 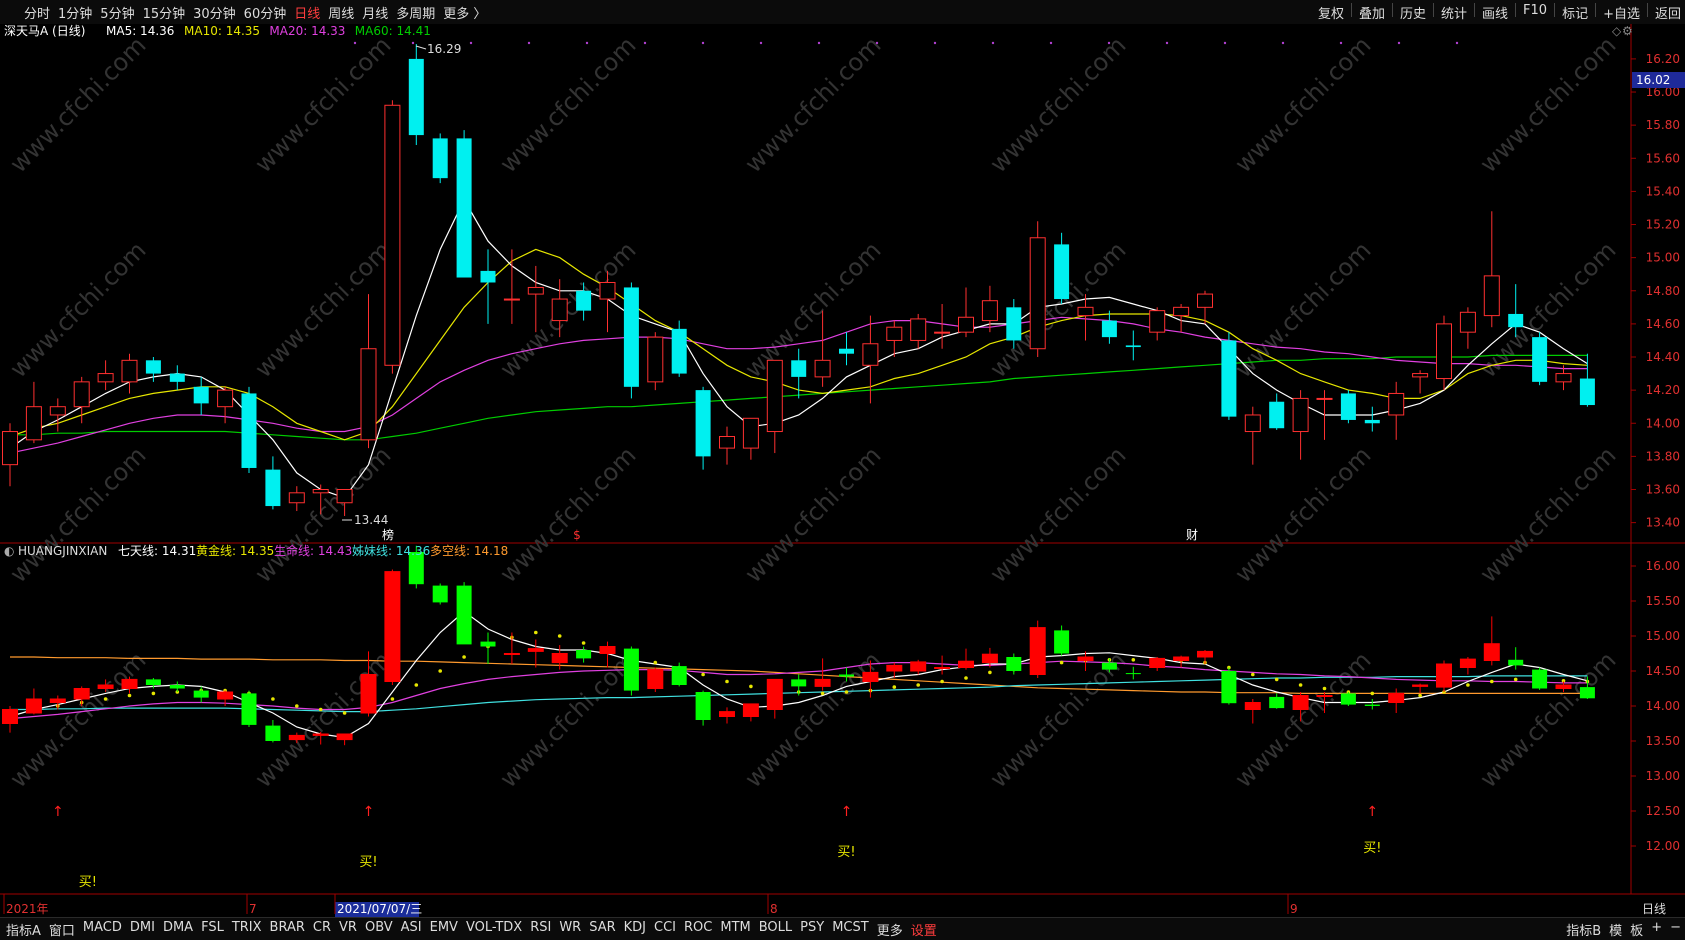 I want to click on diamond-icon: ◇, so click(x=1617, y=31).